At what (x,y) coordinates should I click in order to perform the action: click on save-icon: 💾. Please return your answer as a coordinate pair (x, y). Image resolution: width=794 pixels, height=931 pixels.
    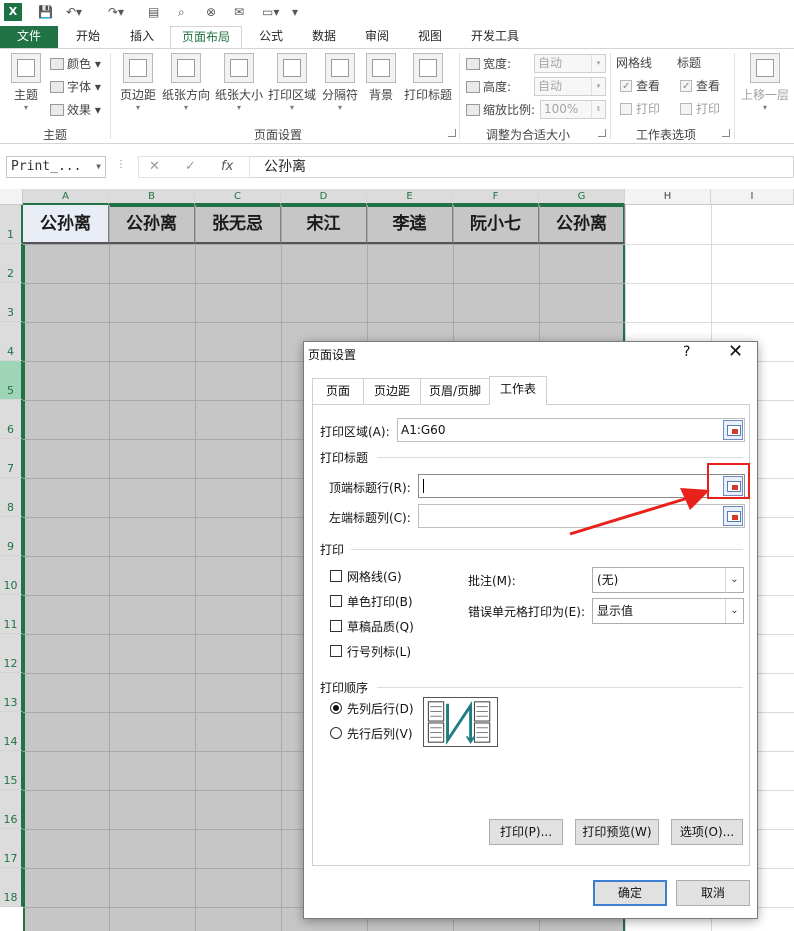
    Looking at the image, I should click on (45, 12).